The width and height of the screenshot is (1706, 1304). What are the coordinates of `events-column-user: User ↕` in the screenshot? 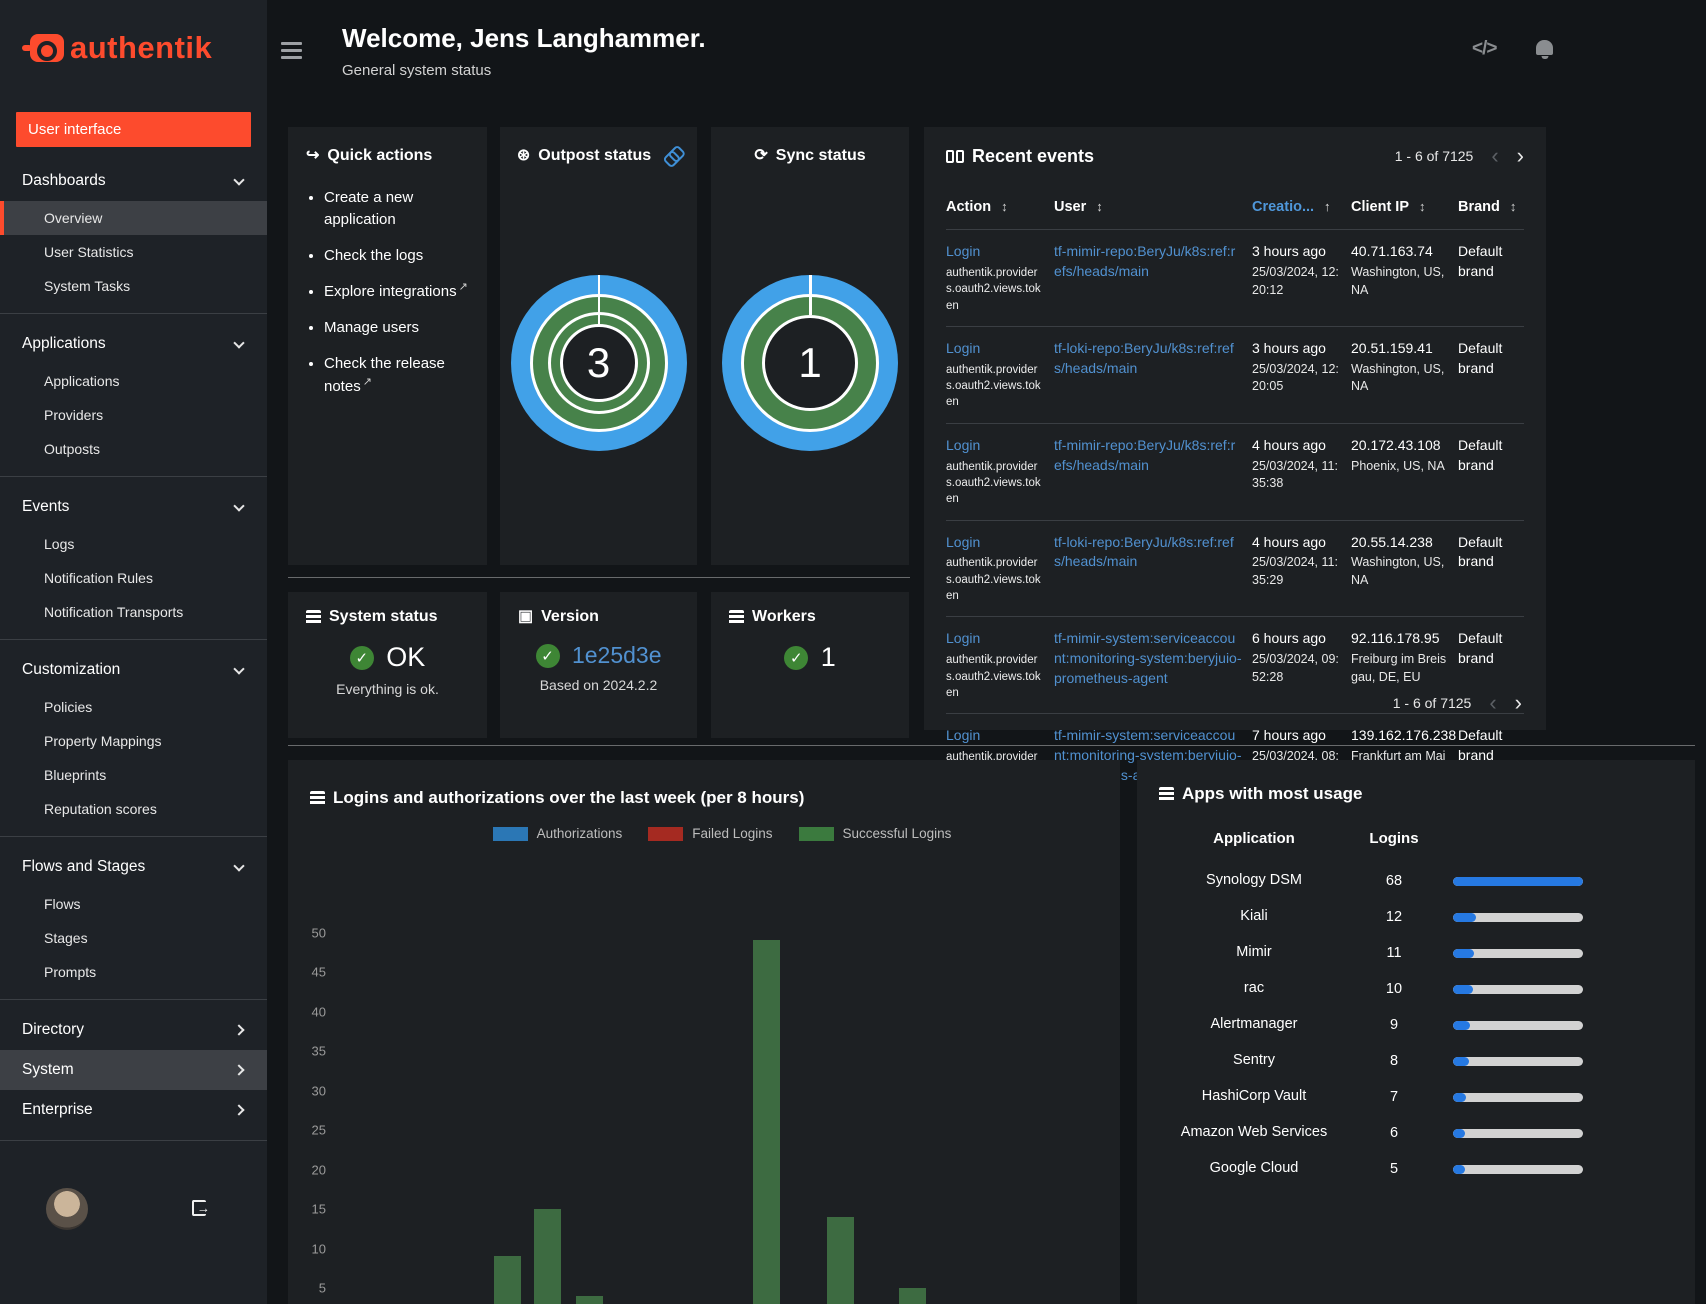 It's located at (1153, 211).